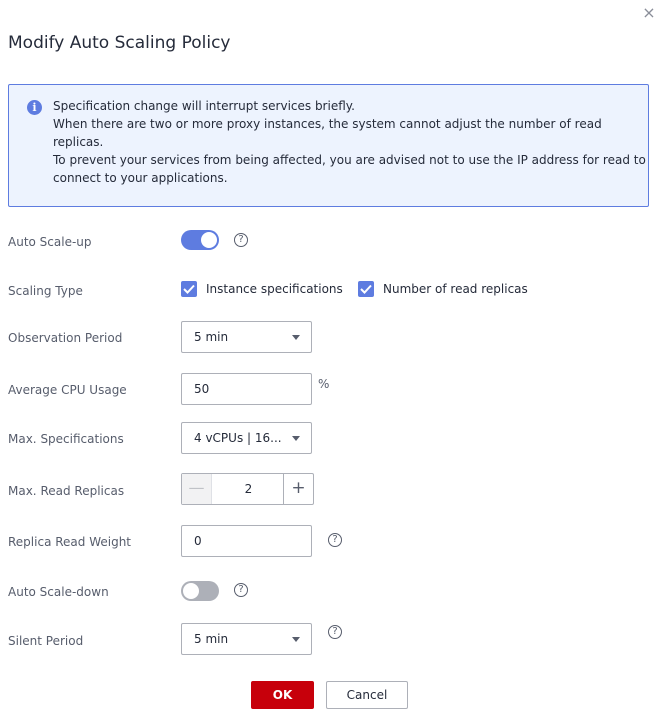  Describe the element at coordinates (46, 641) in the screenshot. I see `silent-period-label: Silent Period` at that location.